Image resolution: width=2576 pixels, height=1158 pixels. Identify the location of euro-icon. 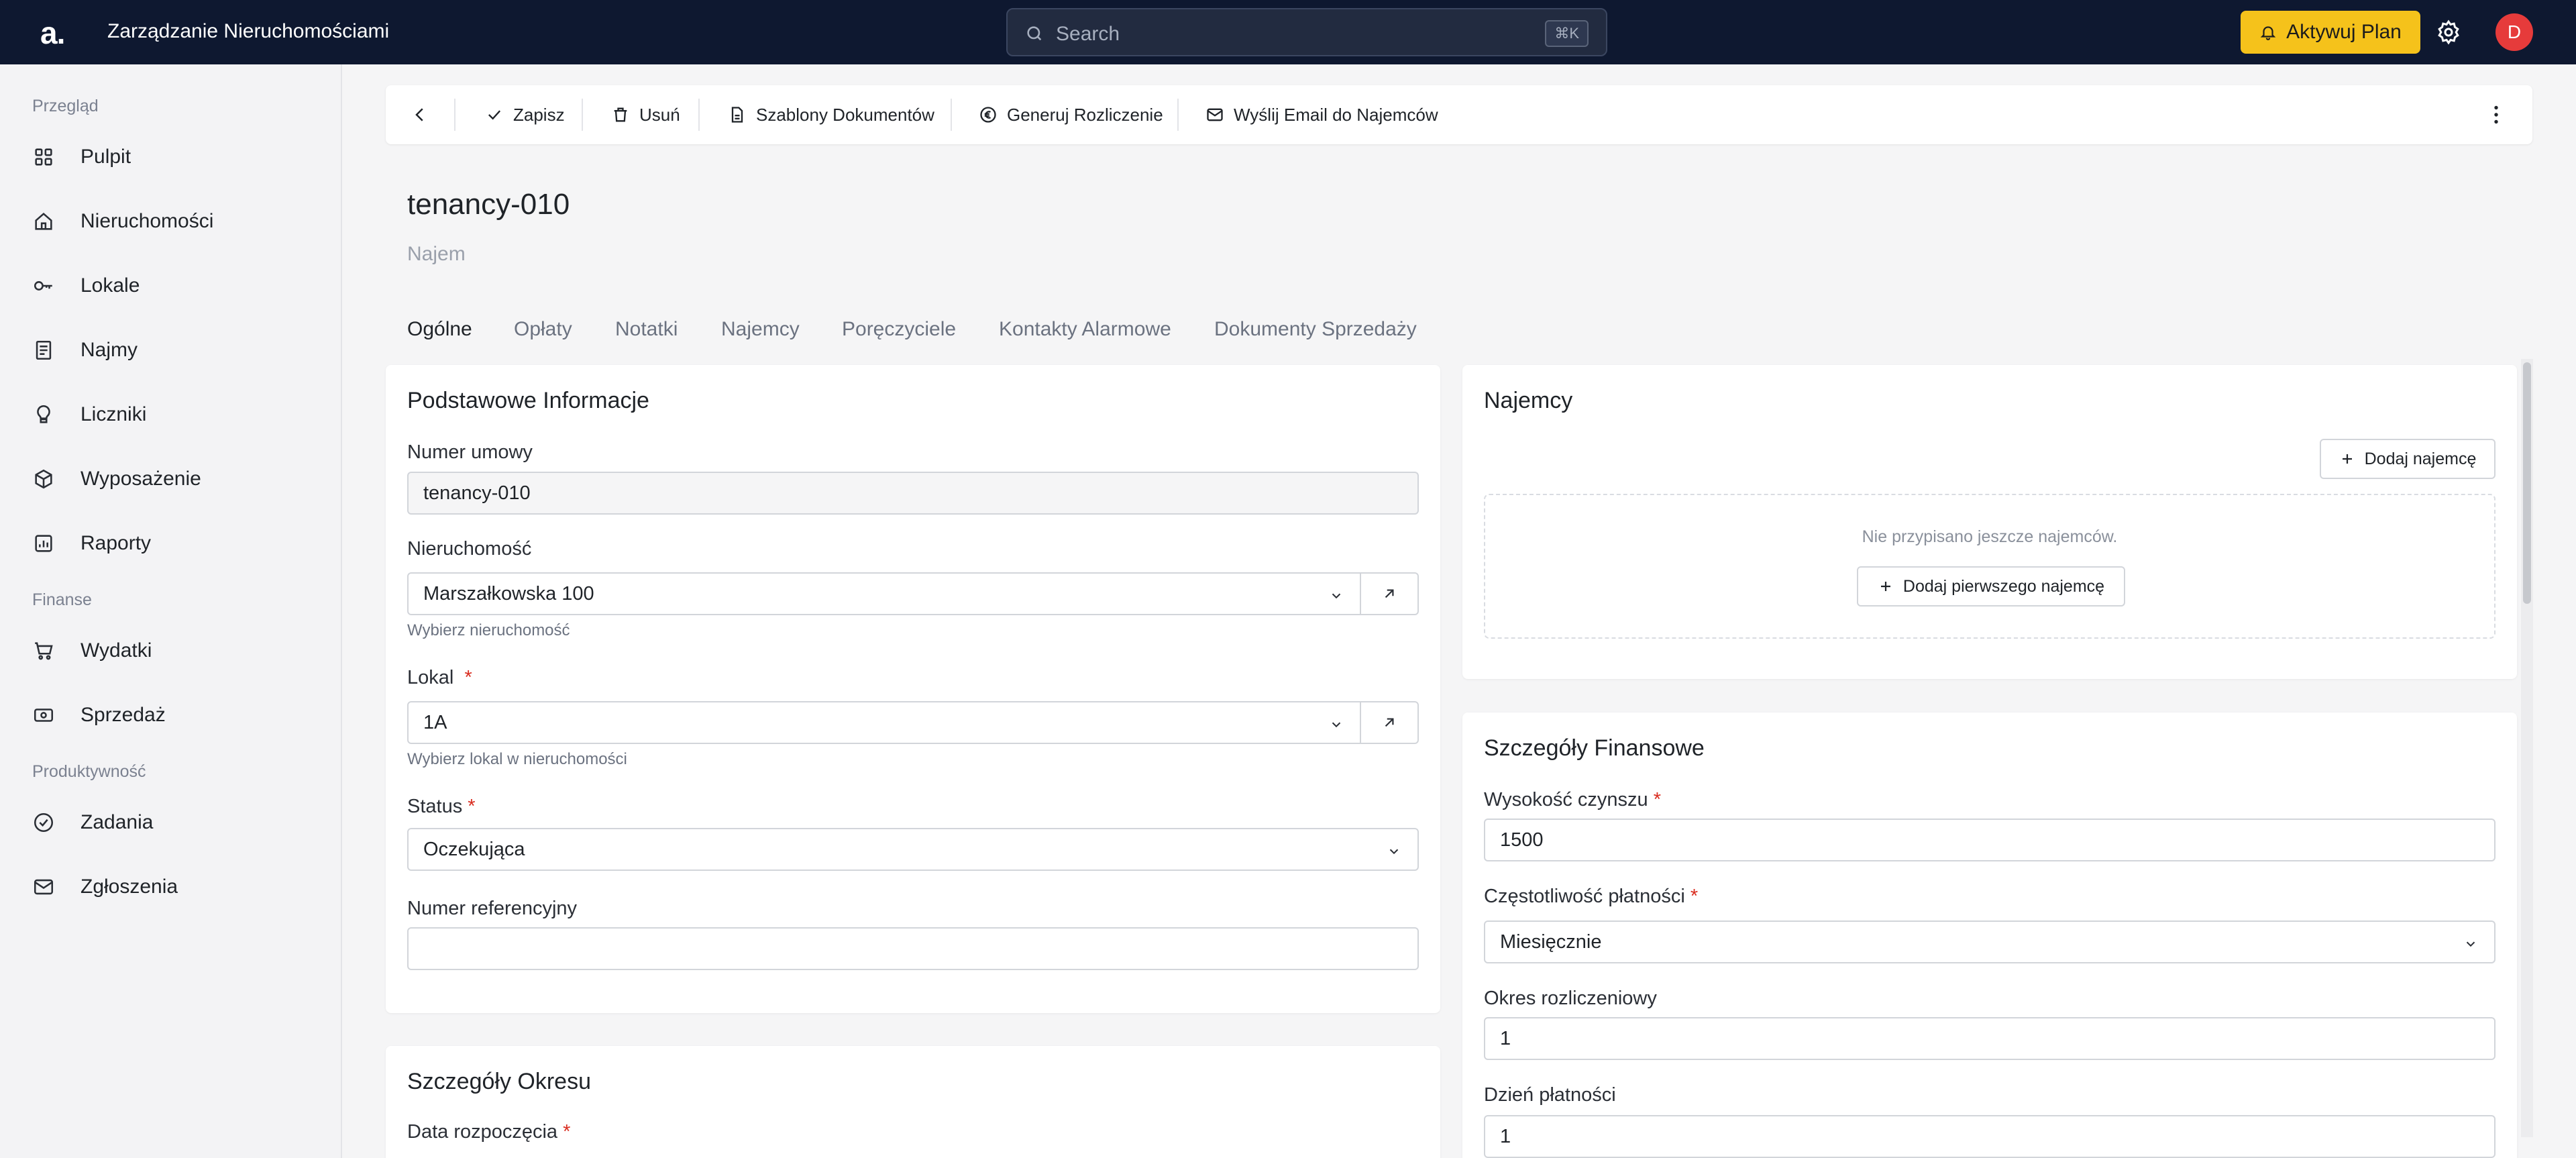
(988, 115).